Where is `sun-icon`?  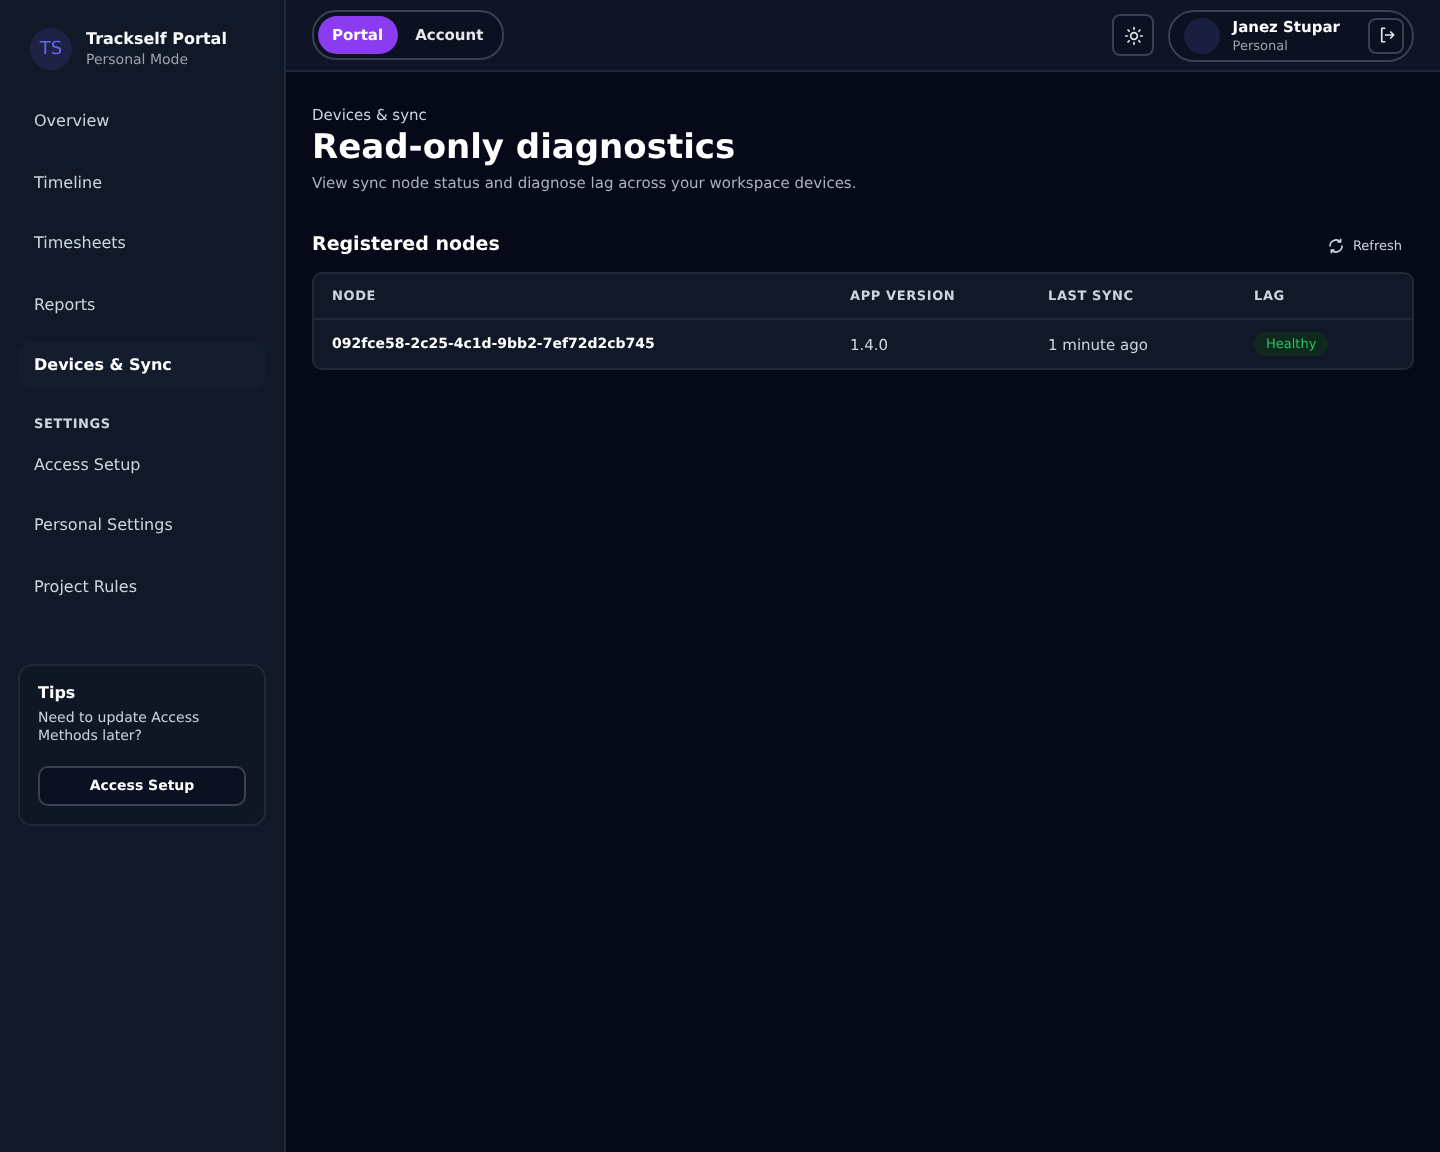 sun-icon is located at coordinates (1133, 35).